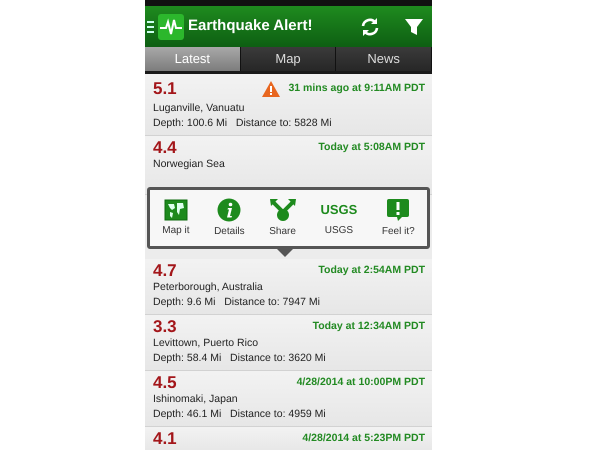 The width and height of the screenshot is (600, 450). Describe the element at coordinates (165, 327) in the screenshot. I see `magnitude: 3.3` at that location.